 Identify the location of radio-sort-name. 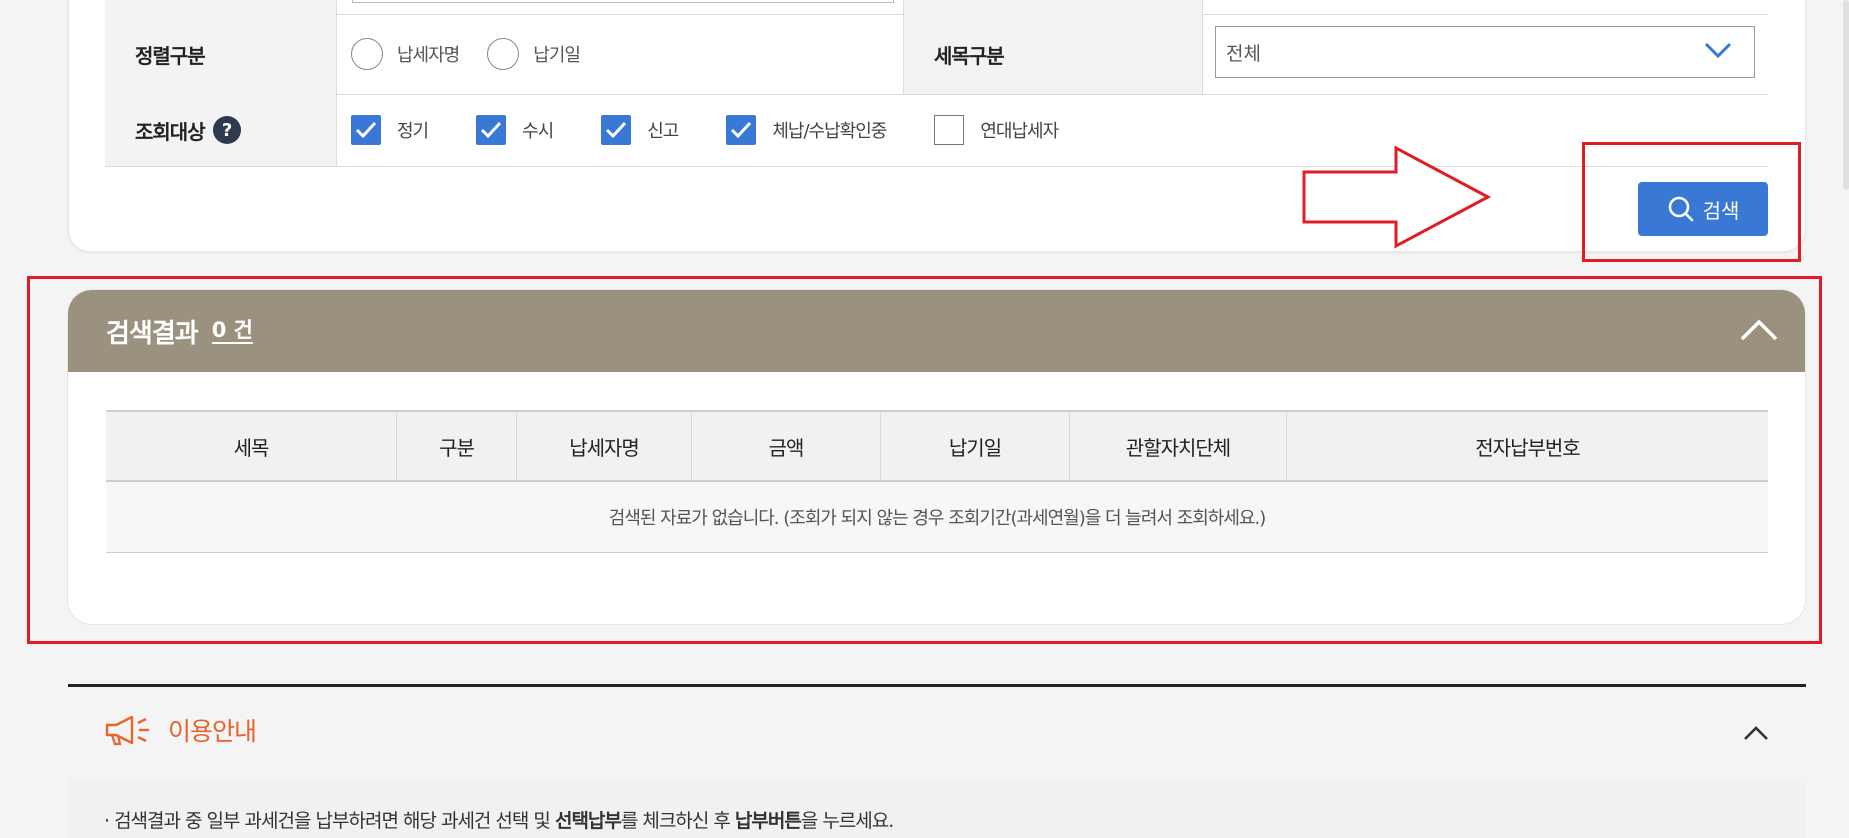
(367, 54).